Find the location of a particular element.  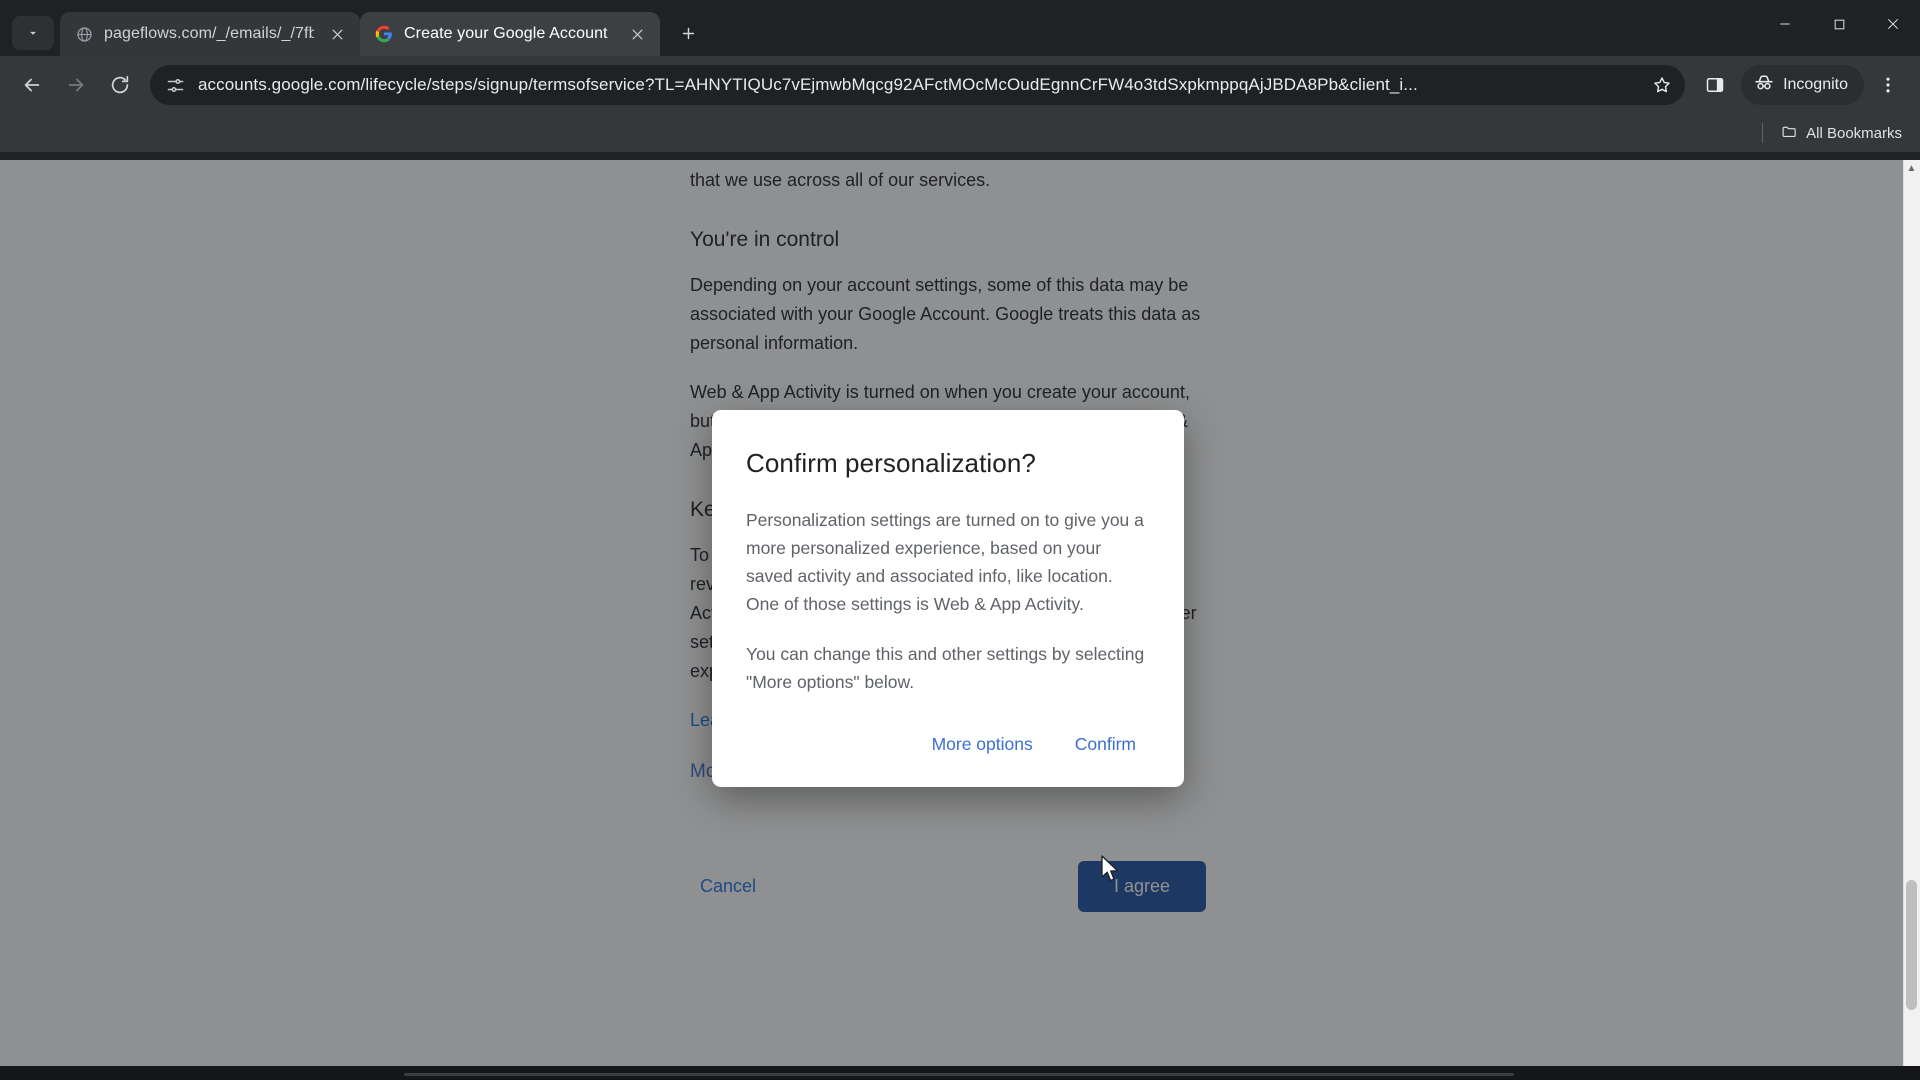

all-bookmarks-button: All Bookmarks is located at coordinates (1841, 133).